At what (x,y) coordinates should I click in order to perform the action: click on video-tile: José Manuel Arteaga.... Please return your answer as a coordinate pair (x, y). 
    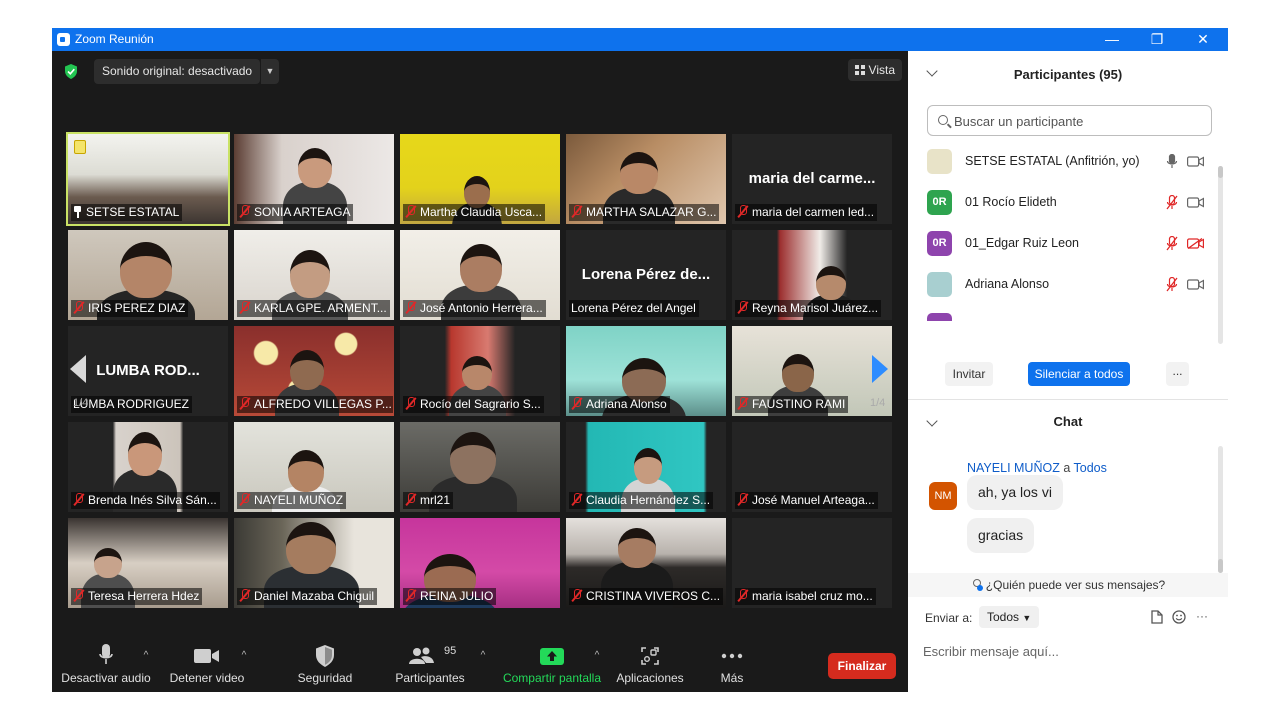
    Looking at the image, I should click on (812, 467).